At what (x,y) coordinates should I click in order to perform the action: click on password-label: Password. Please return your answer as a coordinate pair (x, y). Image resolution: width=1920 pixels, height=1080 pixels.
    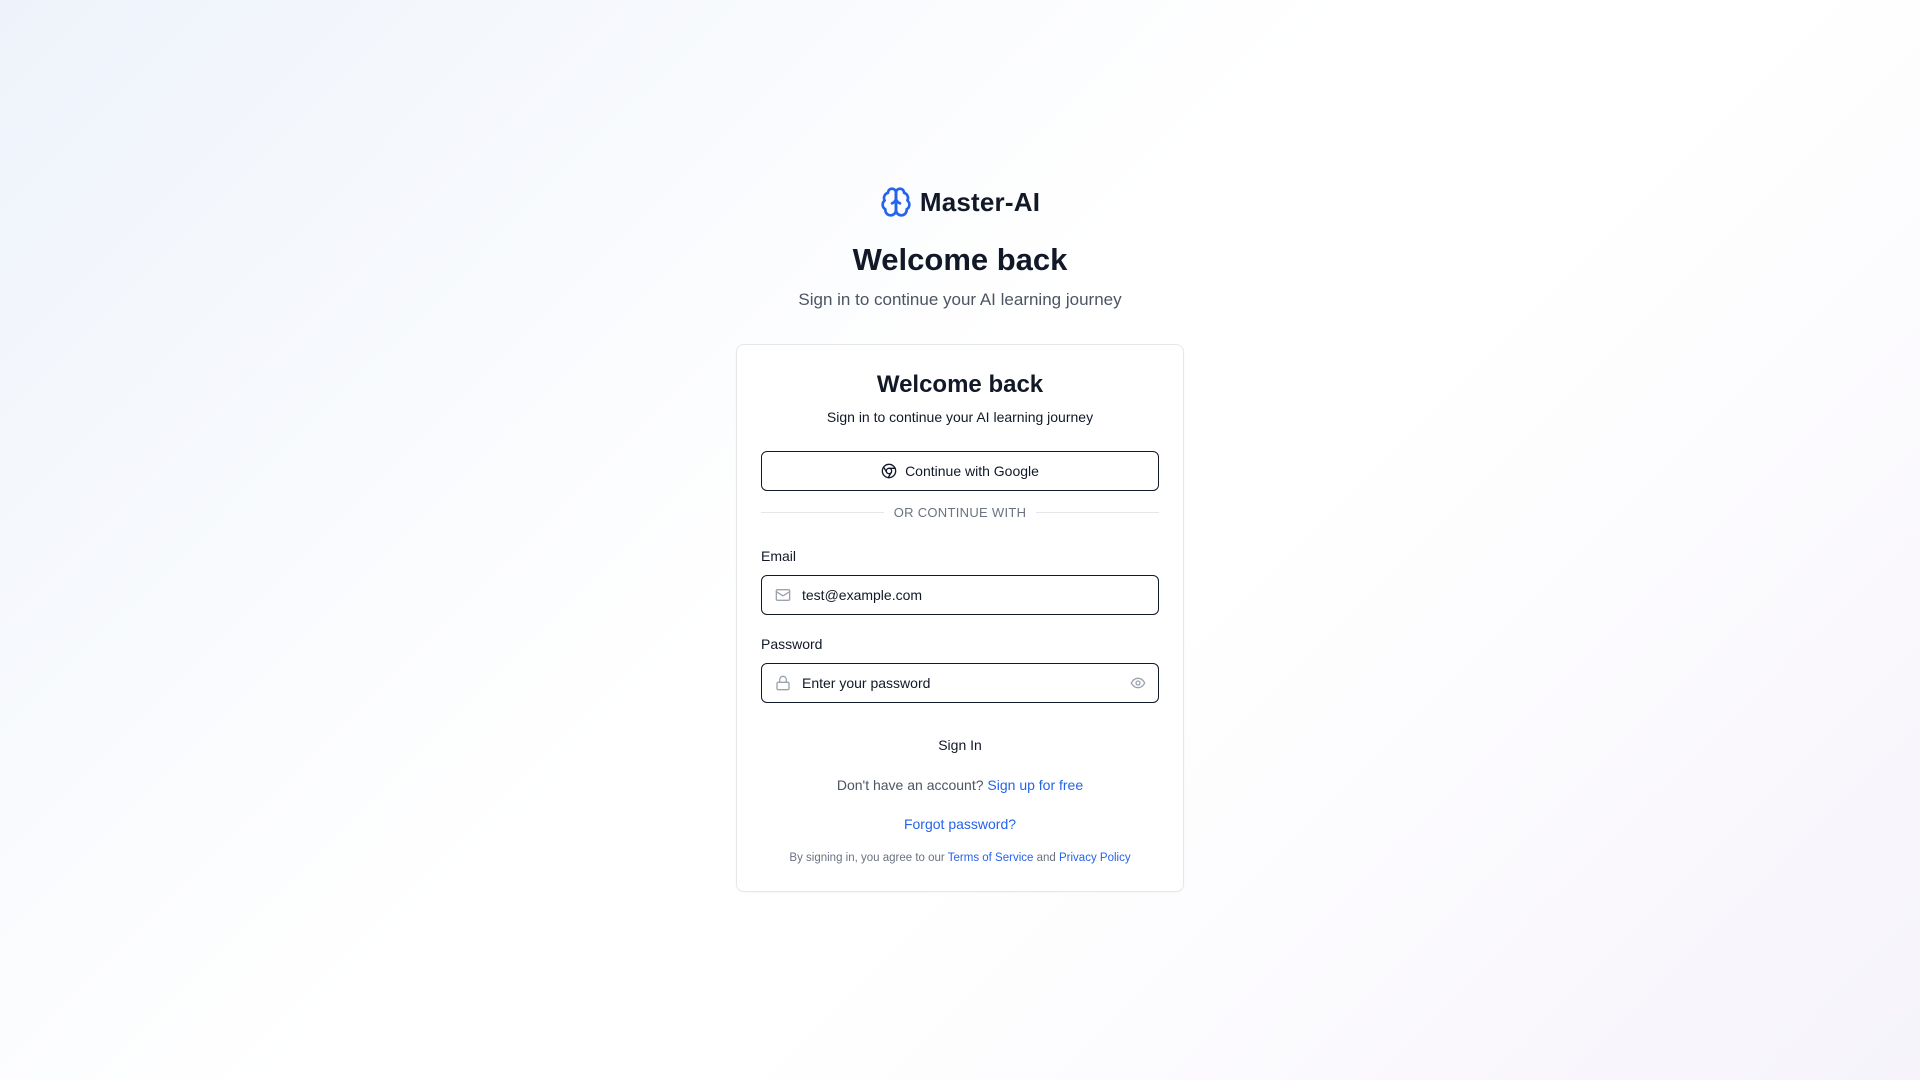
    Looking at the image, I should click on (792, 644).